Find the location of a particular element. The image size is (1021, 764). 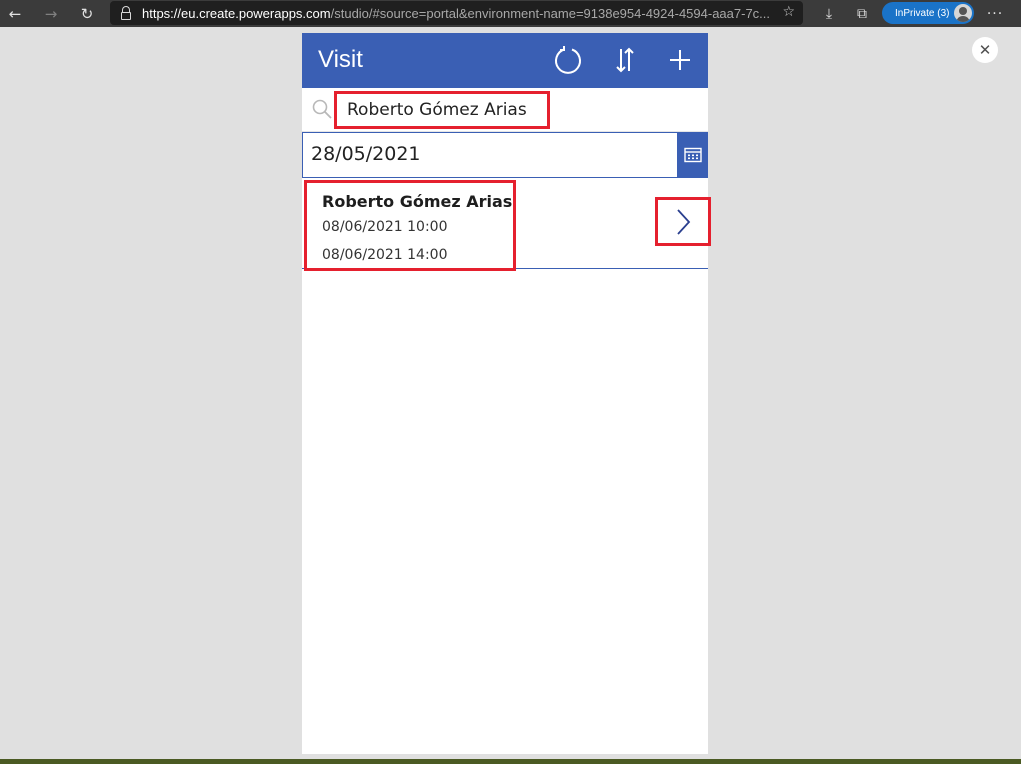

calendar-button is located at coordinates (692, 155).